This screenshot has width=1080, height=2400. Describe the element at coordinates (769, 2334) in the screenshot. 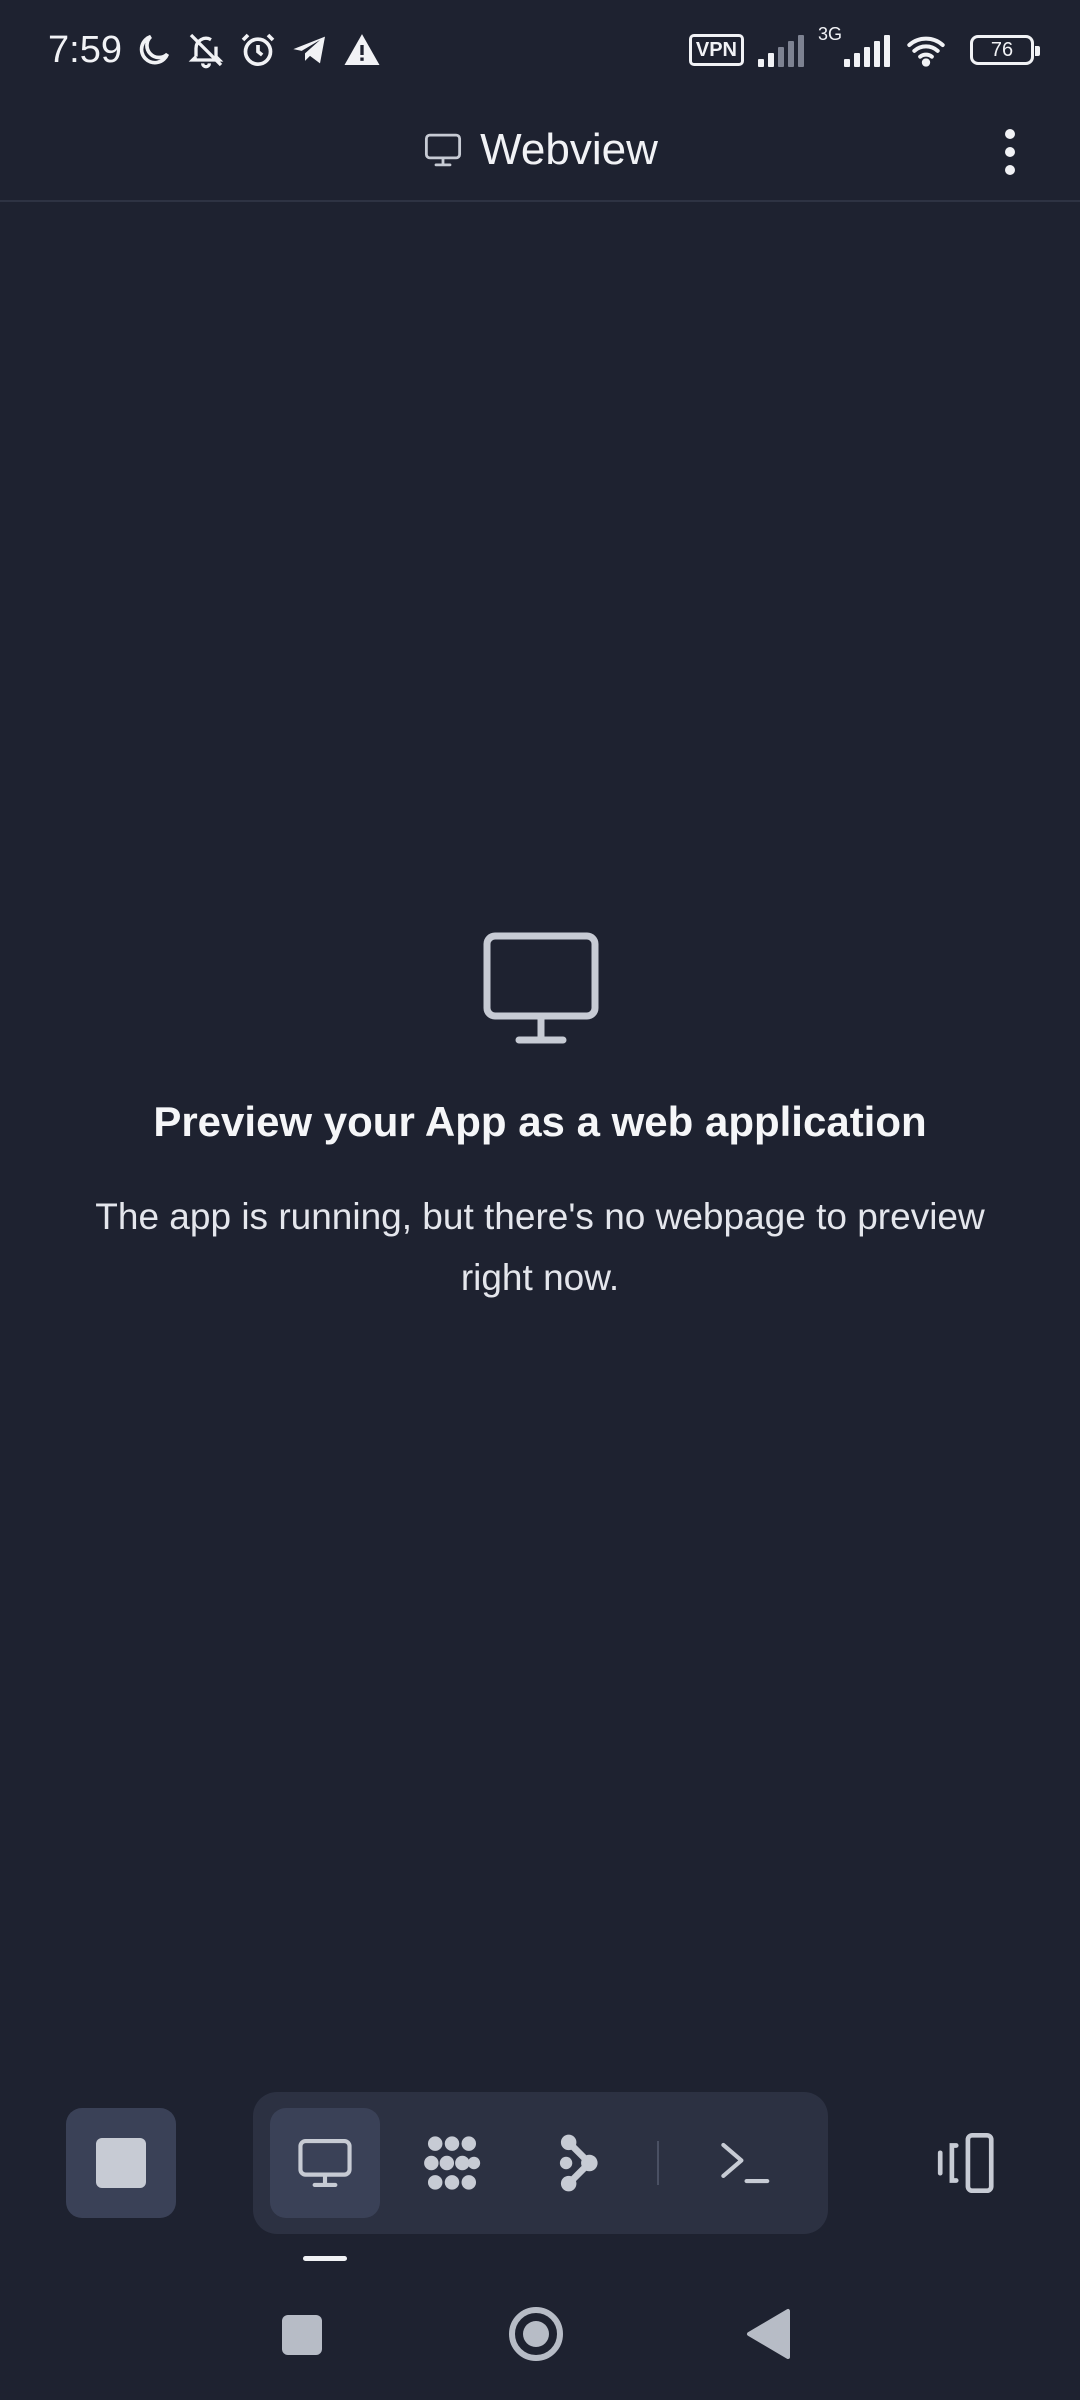

I see `back-button` at that location.